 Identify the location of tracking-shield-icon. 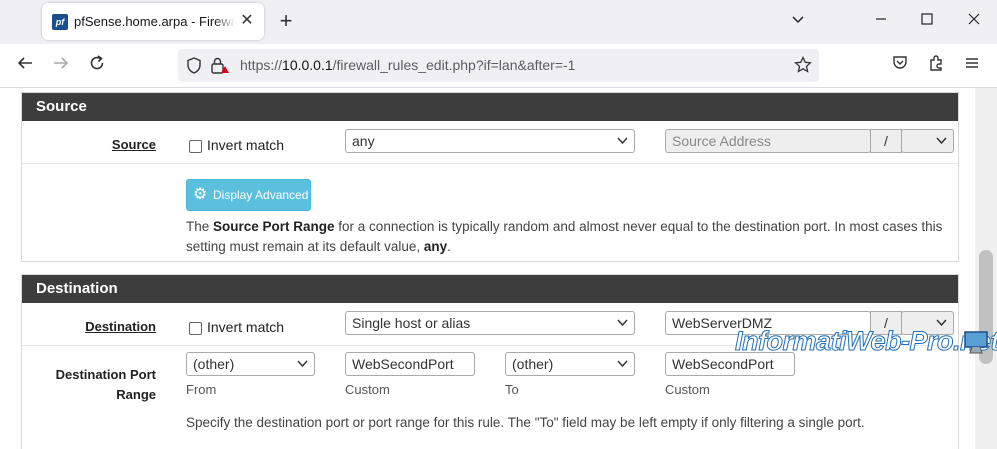
(194, 68).